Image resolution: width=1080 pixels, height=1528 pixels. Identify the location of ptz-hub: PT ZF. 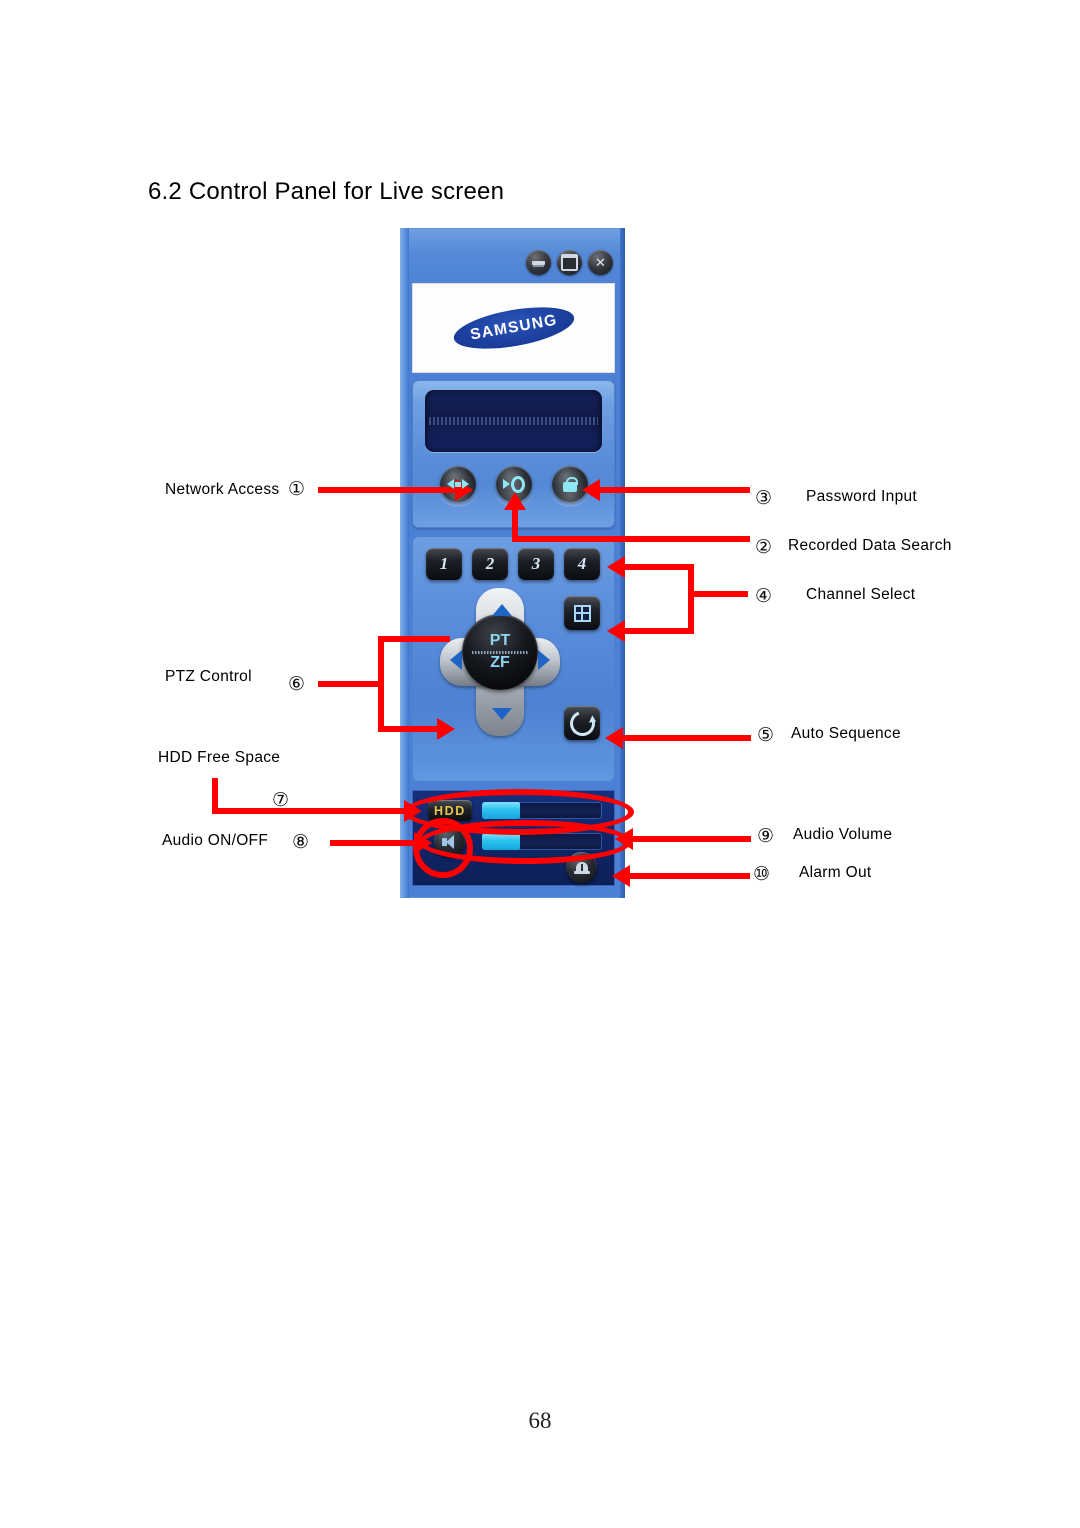
(500, 652).